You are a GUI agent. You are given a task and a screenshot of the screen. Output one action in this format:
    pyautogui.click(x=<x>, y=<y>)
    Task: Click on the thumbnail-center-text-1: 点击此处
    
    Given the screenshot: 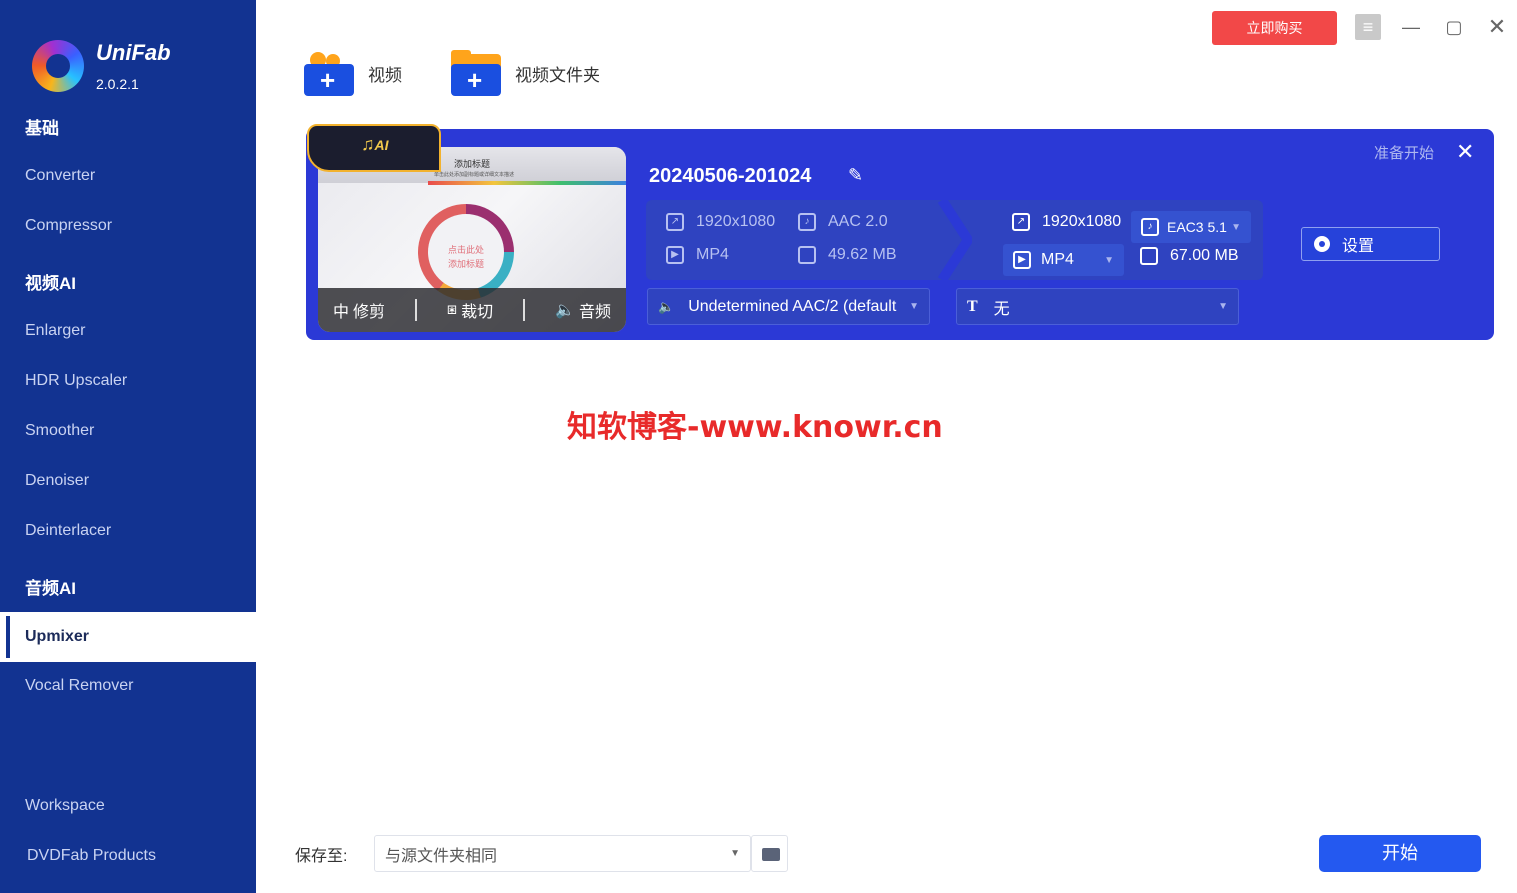 What is the action you would take?
    pyautogui.click(x=465, y=250)
    